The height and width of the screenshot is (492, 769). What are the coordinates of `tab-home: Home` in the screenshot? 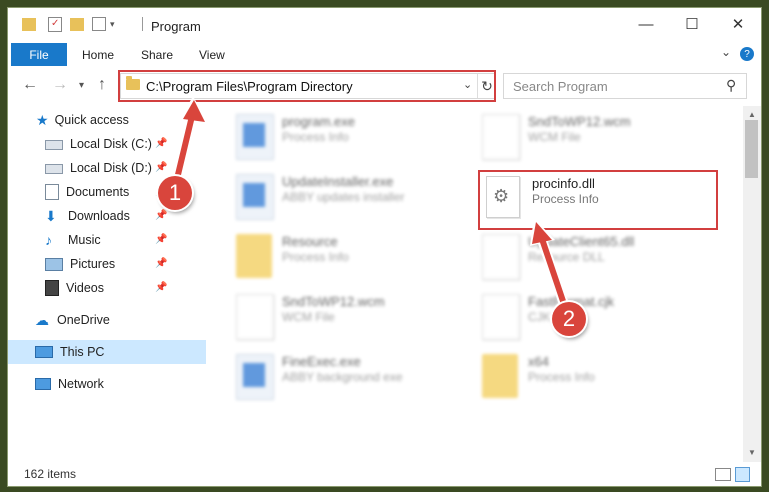 It's located at (98, 55).